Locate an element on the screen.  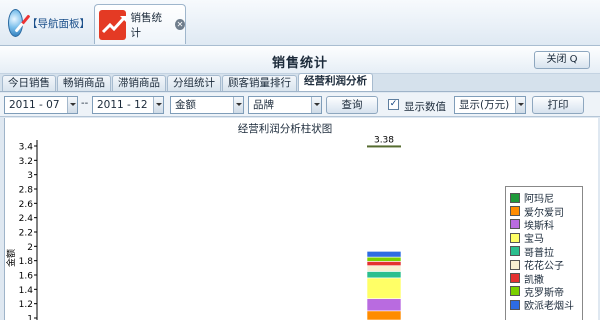
unit-select: 显示(万元) is located at coordinates (490, 105).